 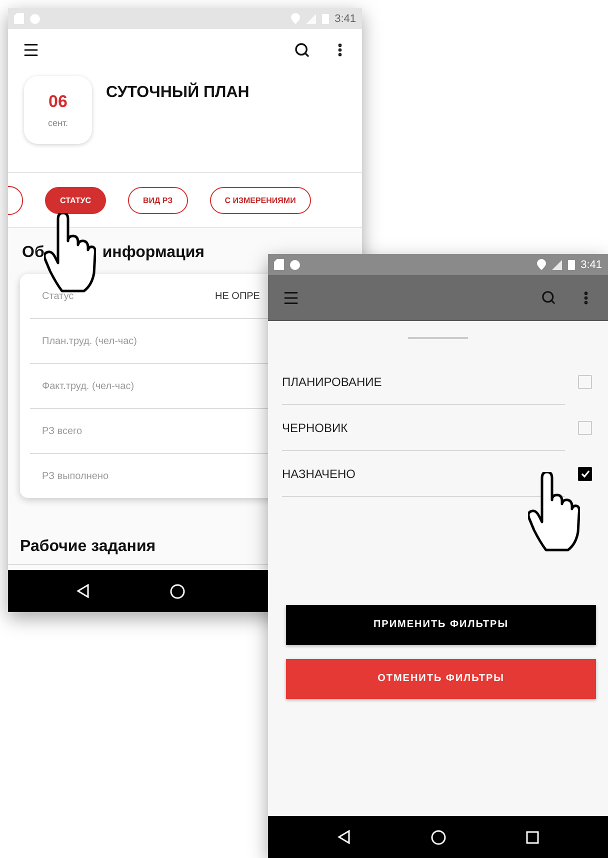 What do you see at coordinates (153, 253) in the screenshot?
I see `section-title: информация` at bounding box center [153, 253].